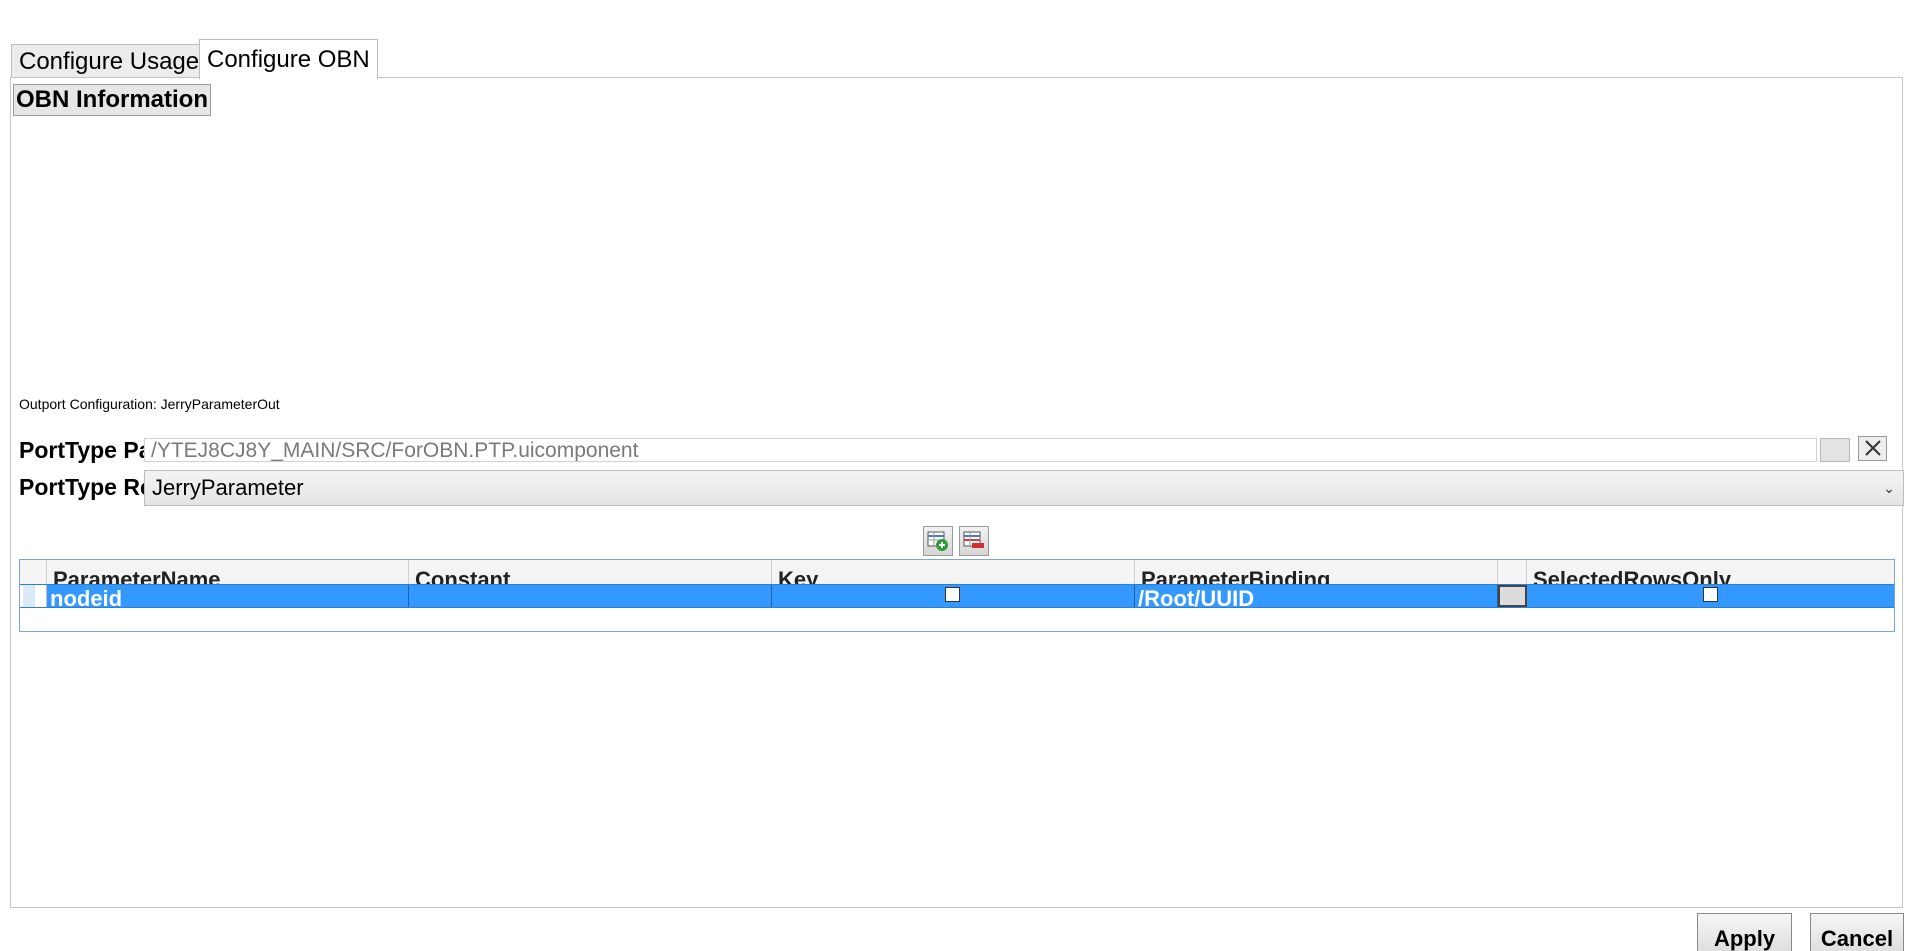  I want to click on tab-label: Configure Usage, so click(109, 61).